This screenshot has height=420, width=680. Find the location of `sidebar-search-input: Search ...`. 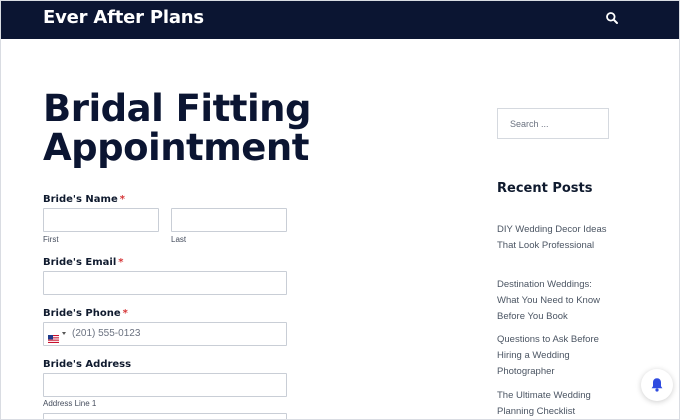

sidebar-search-input: Search ... is located at coordinates (553, 123).